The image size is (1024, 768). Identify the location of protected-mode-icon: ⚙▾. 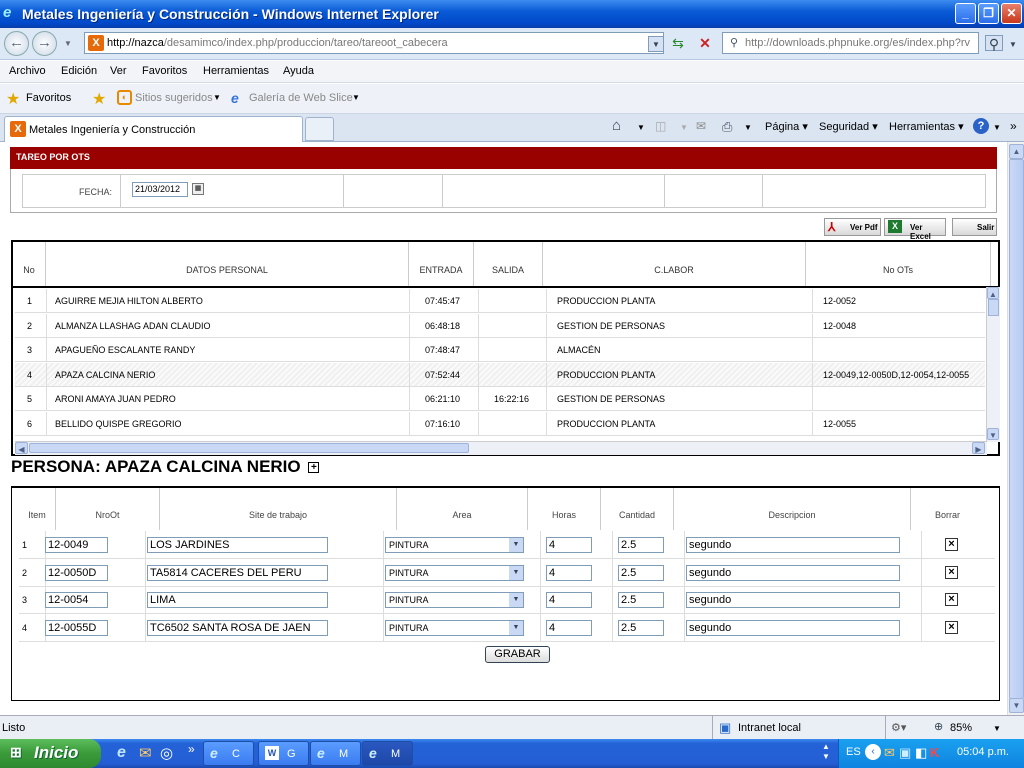
(898, 727).